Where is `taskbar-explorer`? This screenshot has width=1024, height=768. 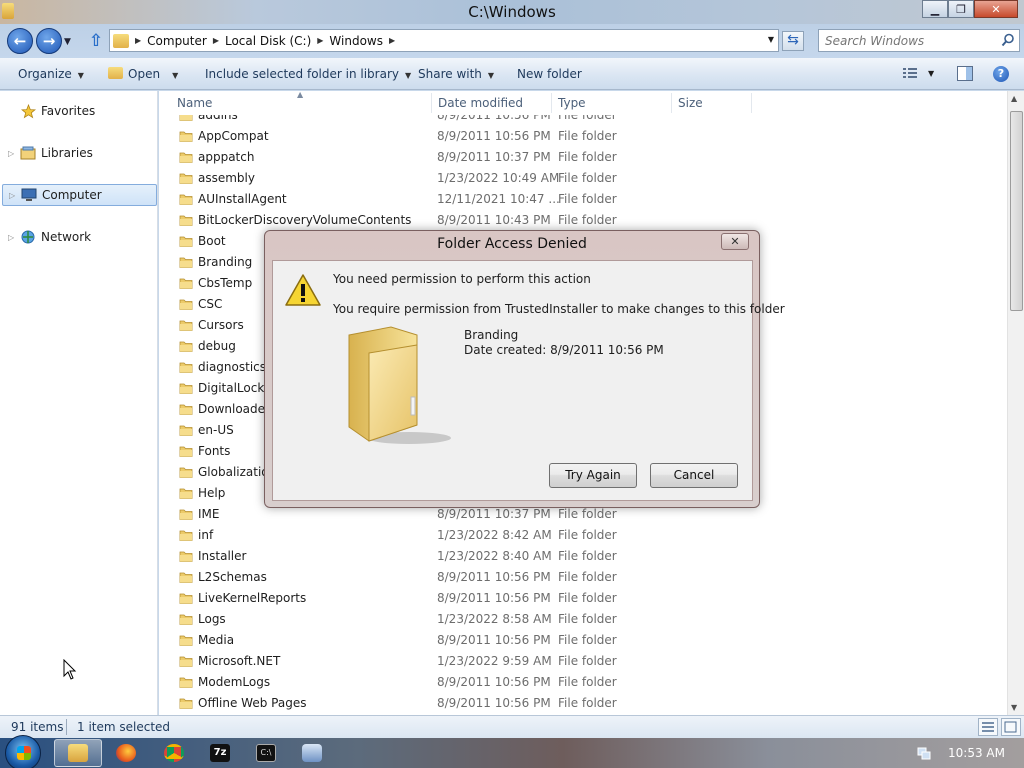 taskbar-explorer is located at coordinates (78, 753).